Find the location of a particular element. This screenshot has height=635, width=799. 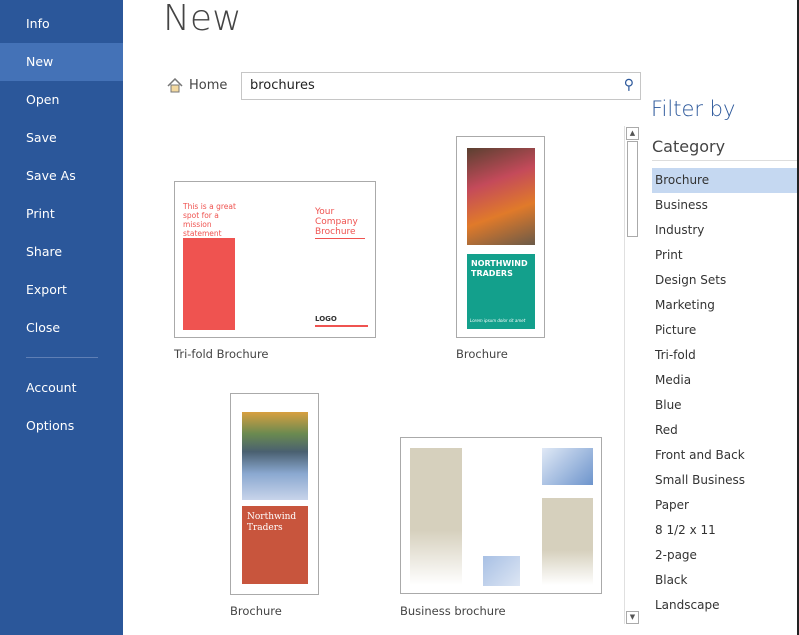

category-item: Small Business is located at coordinates (725, 480).